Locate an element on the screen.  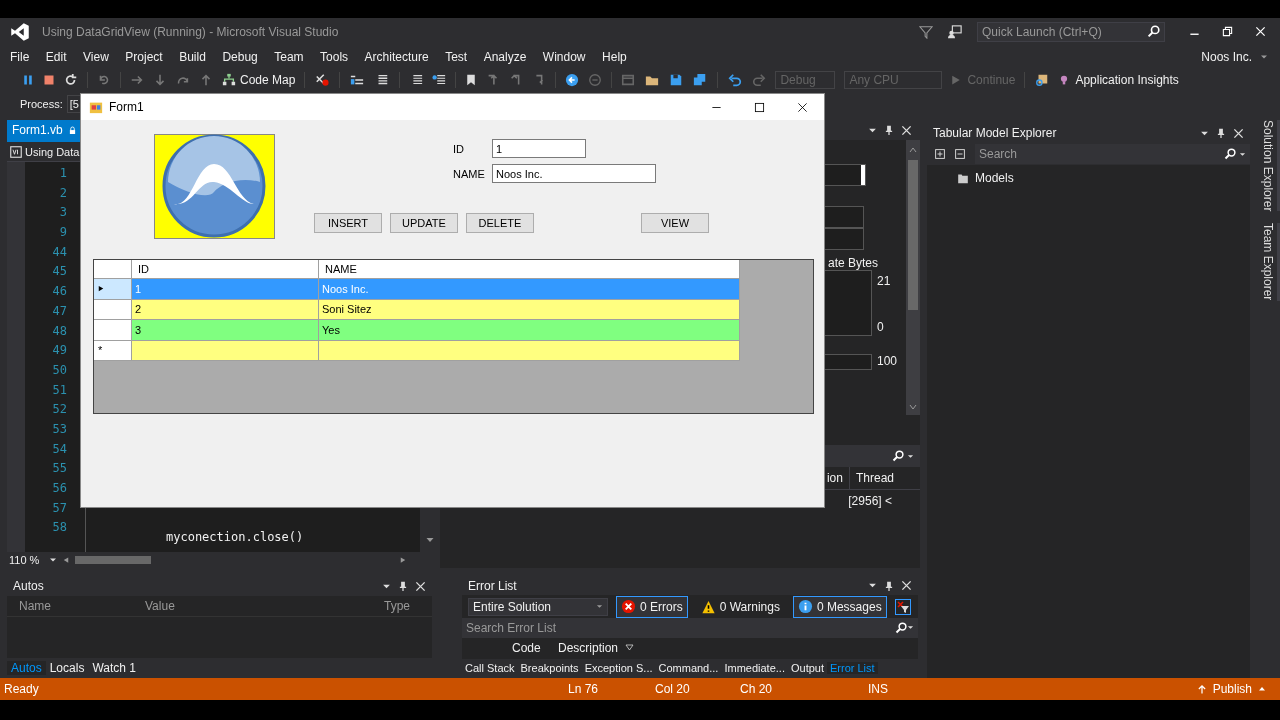
form-button: VIEW is located at coordinates (675, 223).